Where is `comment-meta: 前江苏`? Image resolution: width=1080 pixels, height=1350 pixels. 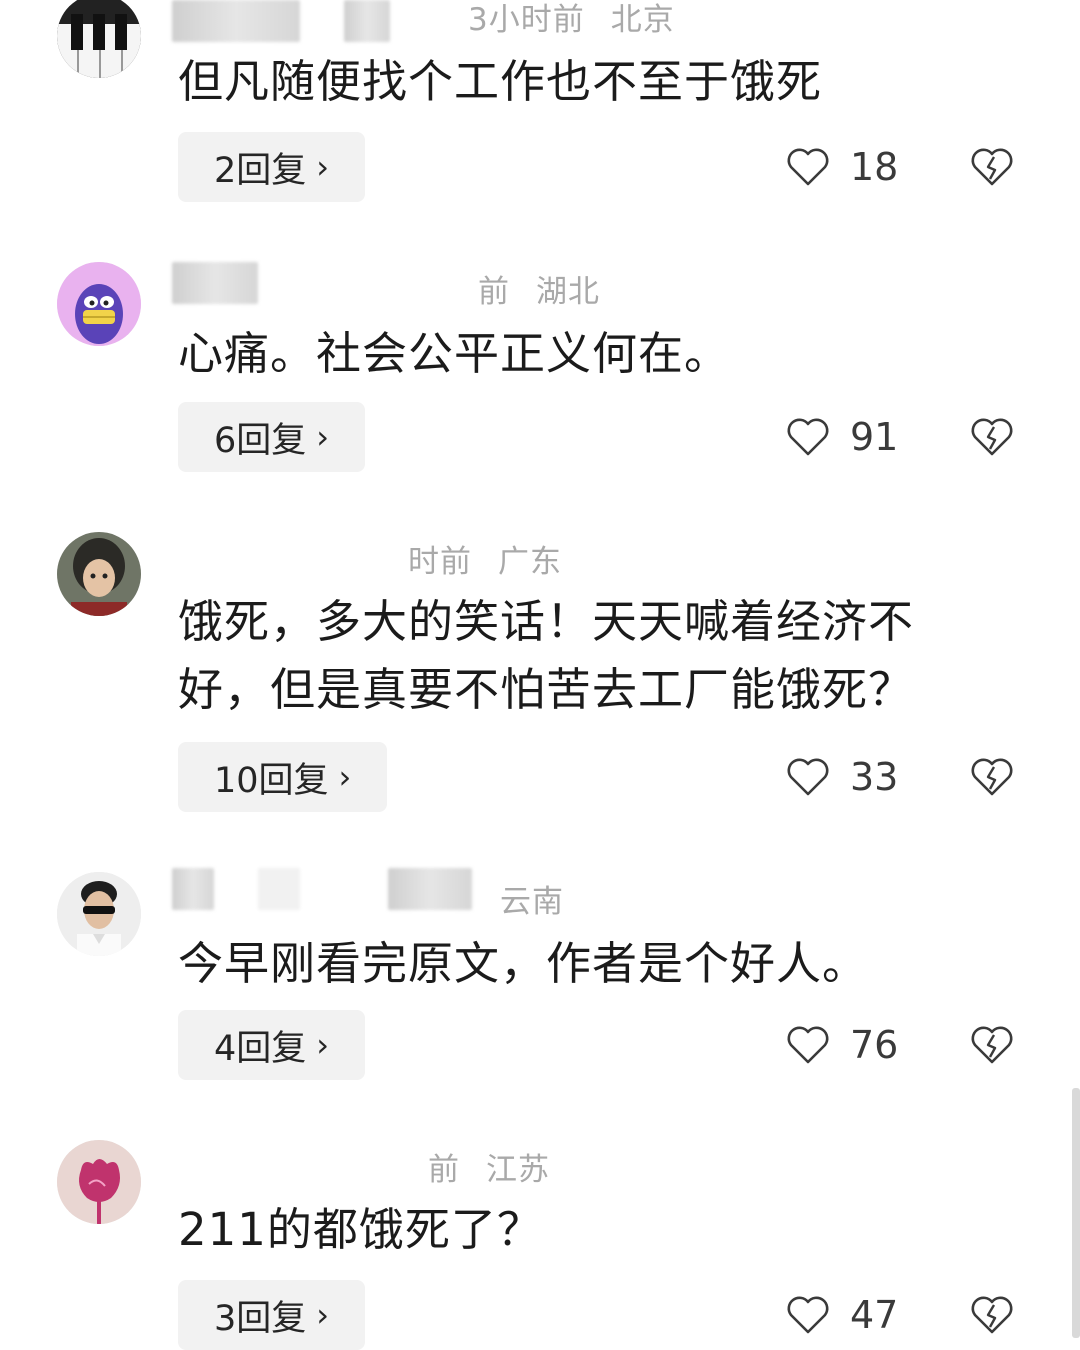 comment-meta: 前江苏 is located at coordinates (606, 1164).